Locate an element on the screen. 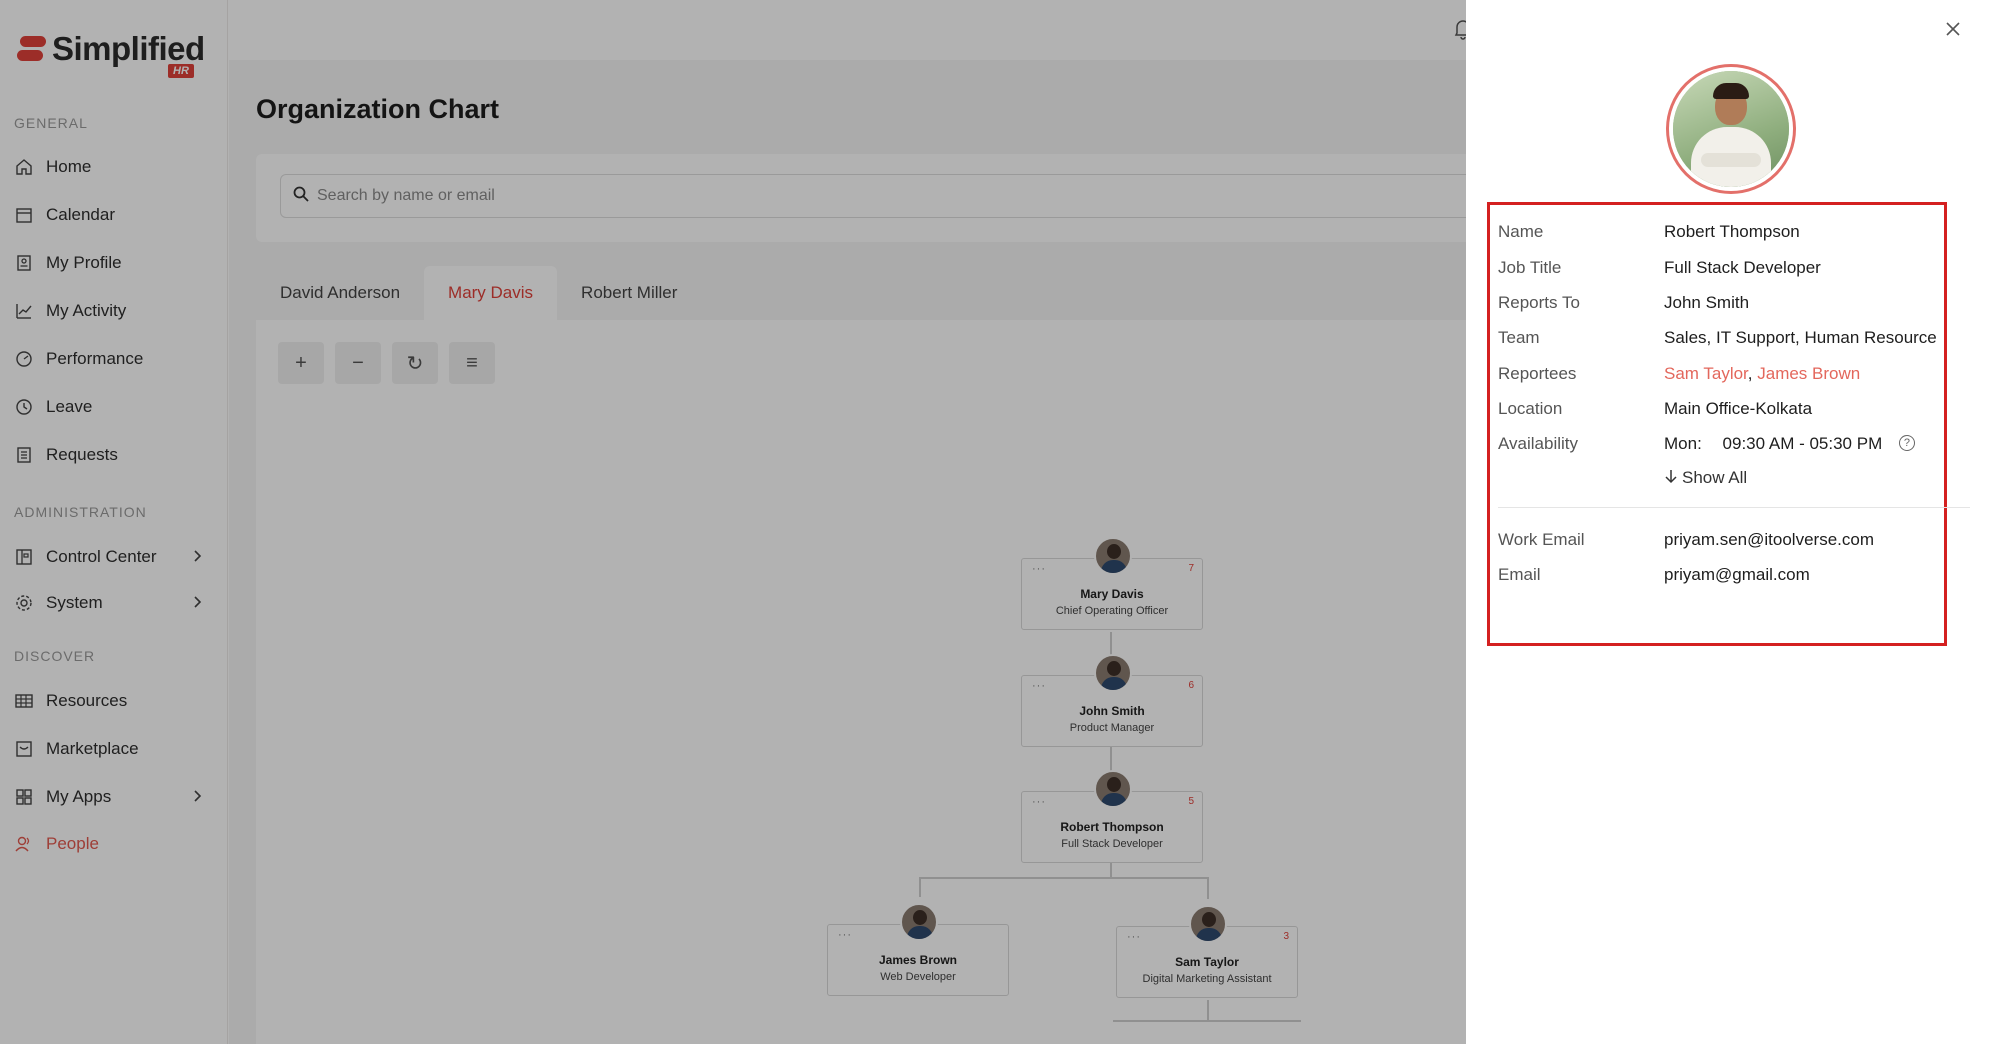  field-reports-to: Reports To John Smith is located at coordinates (1718, 303).